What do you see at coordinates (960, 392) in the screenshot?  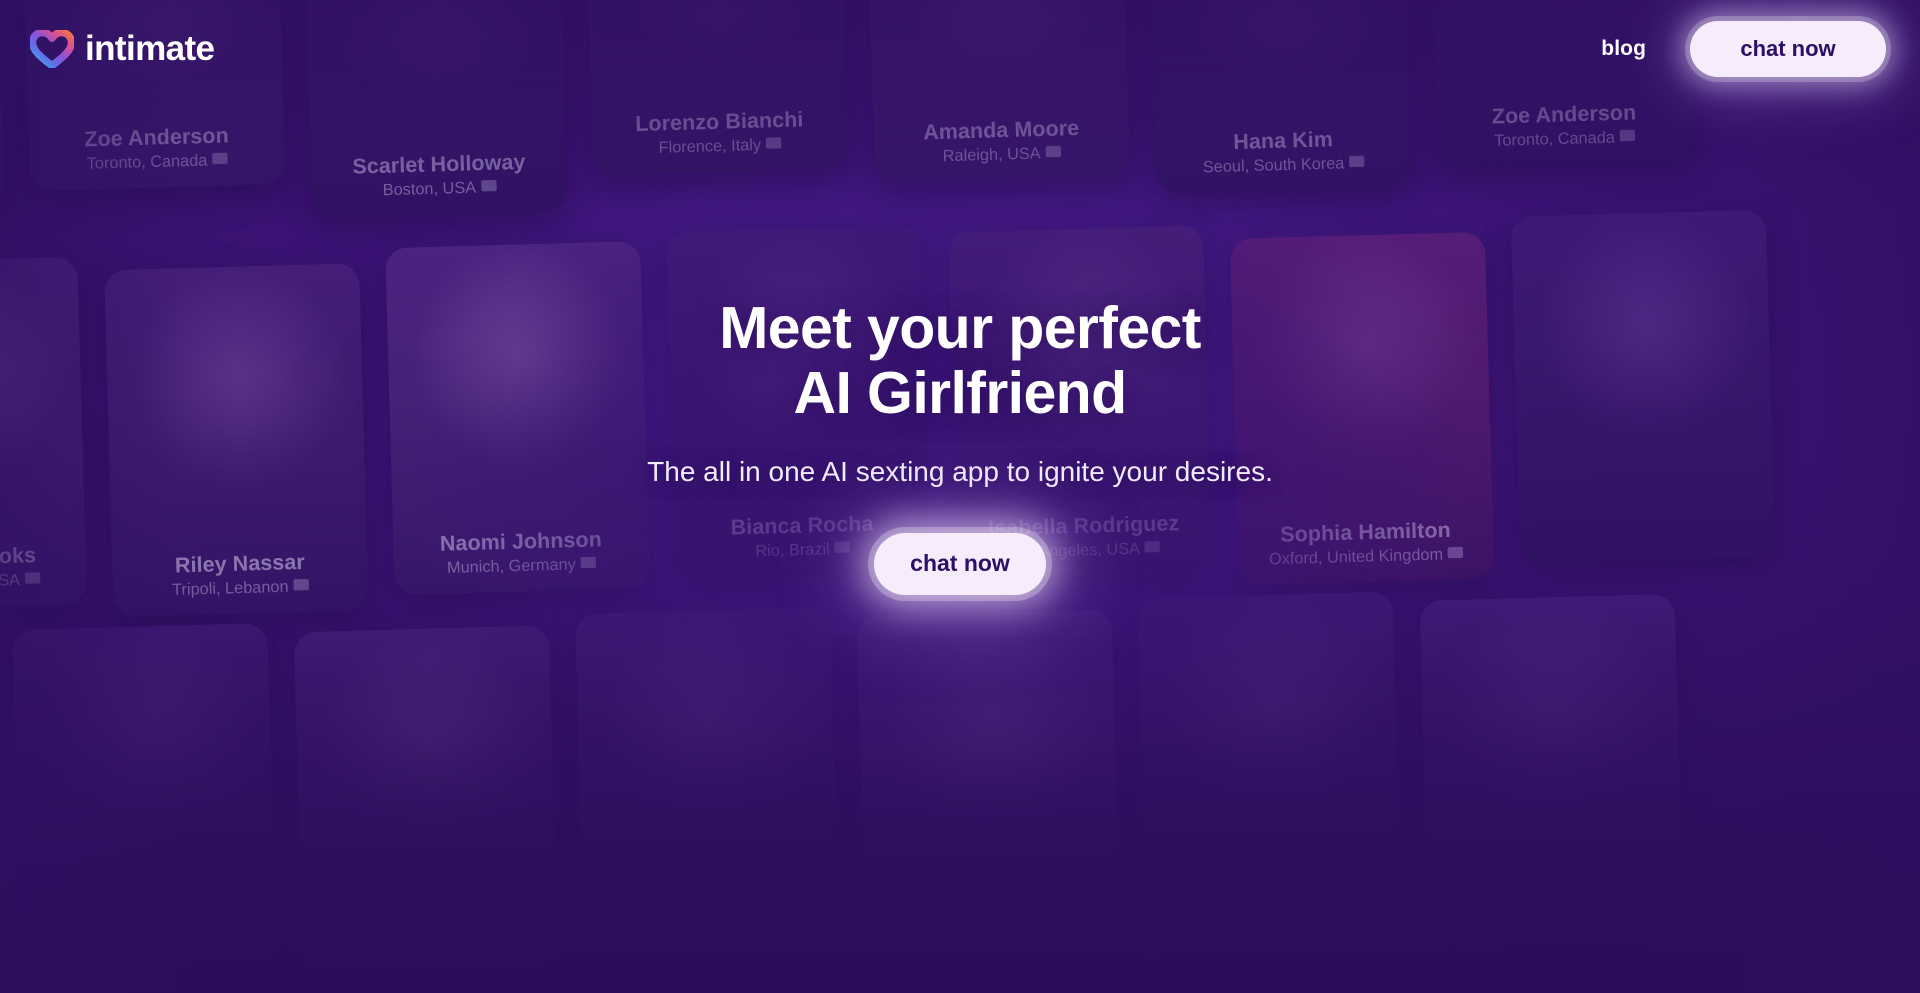 I see `hero-title-line-2: AI Girlfriend` at bounding box center [960, 392].